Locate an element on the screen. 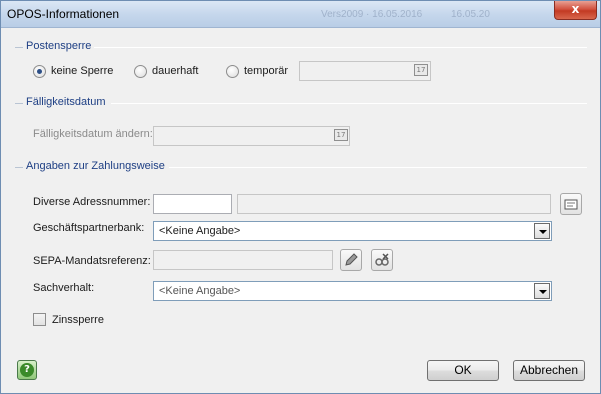  radio-dauerhaft-label: dauerhaft is located at coordinates (175, 71).